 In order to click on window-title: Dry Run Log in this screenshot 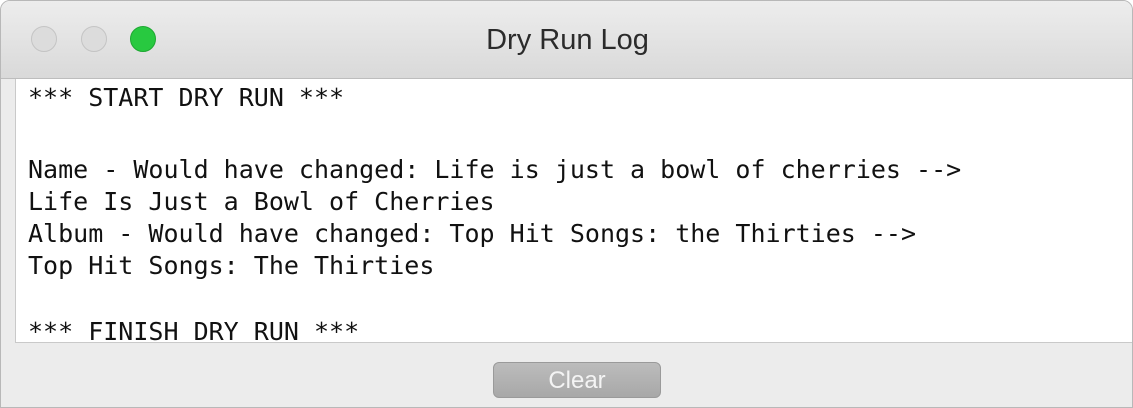, I will do `click(567, 40)`.